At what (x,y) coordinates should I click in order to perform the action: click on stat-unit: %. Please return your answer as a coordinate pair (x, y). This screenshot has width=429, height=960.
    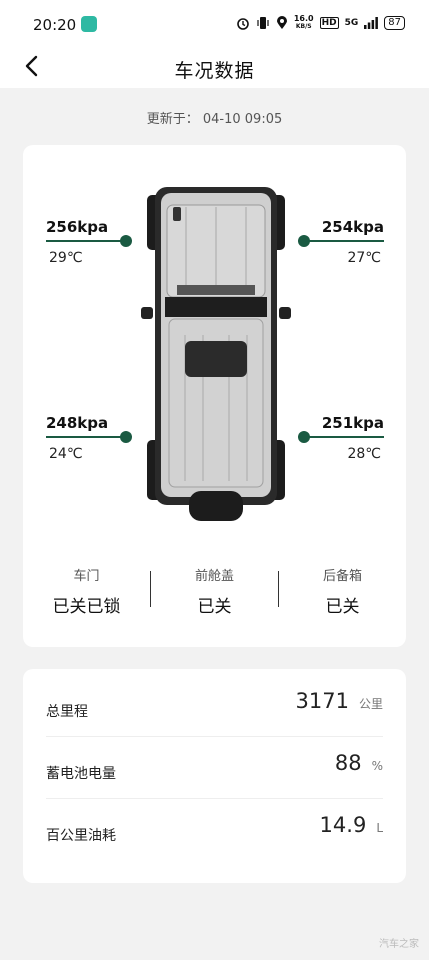
    Looking at the image, I should click on (377, 766).